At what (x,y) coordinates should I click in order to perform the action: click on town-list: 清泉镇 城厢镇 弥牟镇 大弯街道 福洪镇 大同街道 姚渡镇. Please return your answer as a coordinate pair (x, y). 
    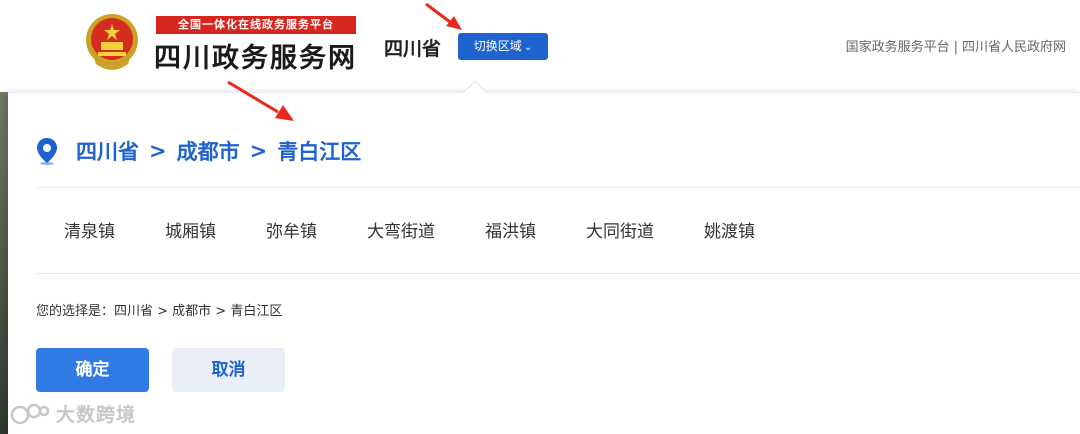
    Looking at the image, I should click on (434, 229).